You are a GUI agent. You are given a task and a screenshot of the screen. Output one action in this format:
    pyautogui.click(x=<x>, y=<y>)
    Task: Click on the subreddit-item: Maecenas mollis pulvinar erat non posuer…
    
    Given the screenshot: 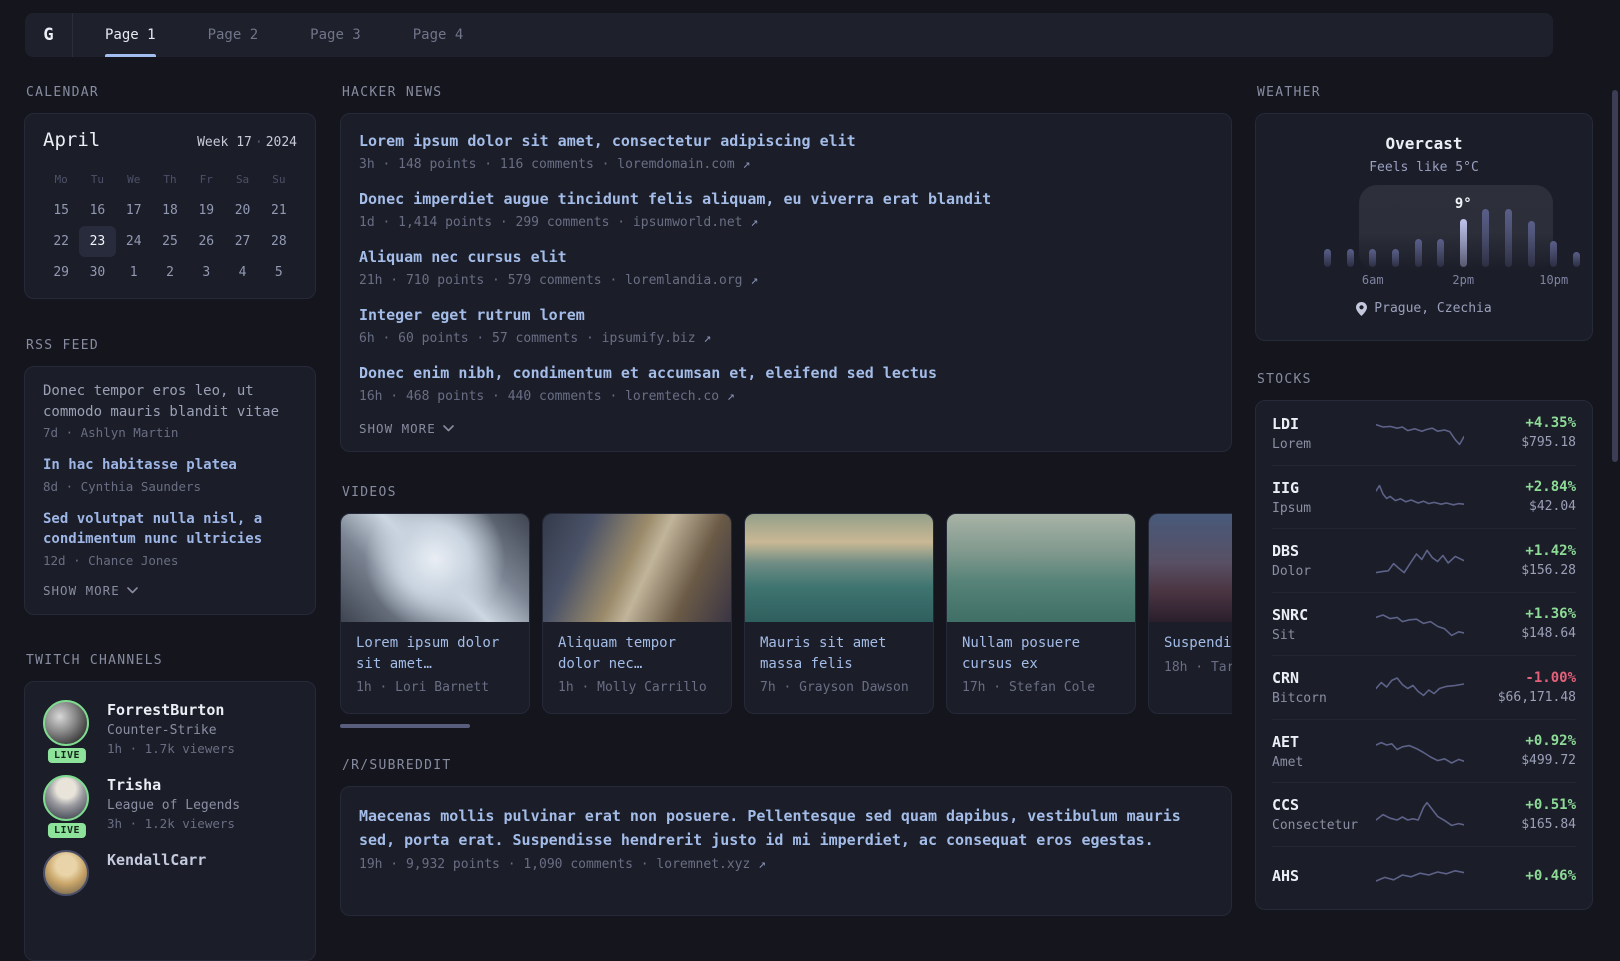 What is the action you would take?
    pyautogui.click(x=786, y=838)
    